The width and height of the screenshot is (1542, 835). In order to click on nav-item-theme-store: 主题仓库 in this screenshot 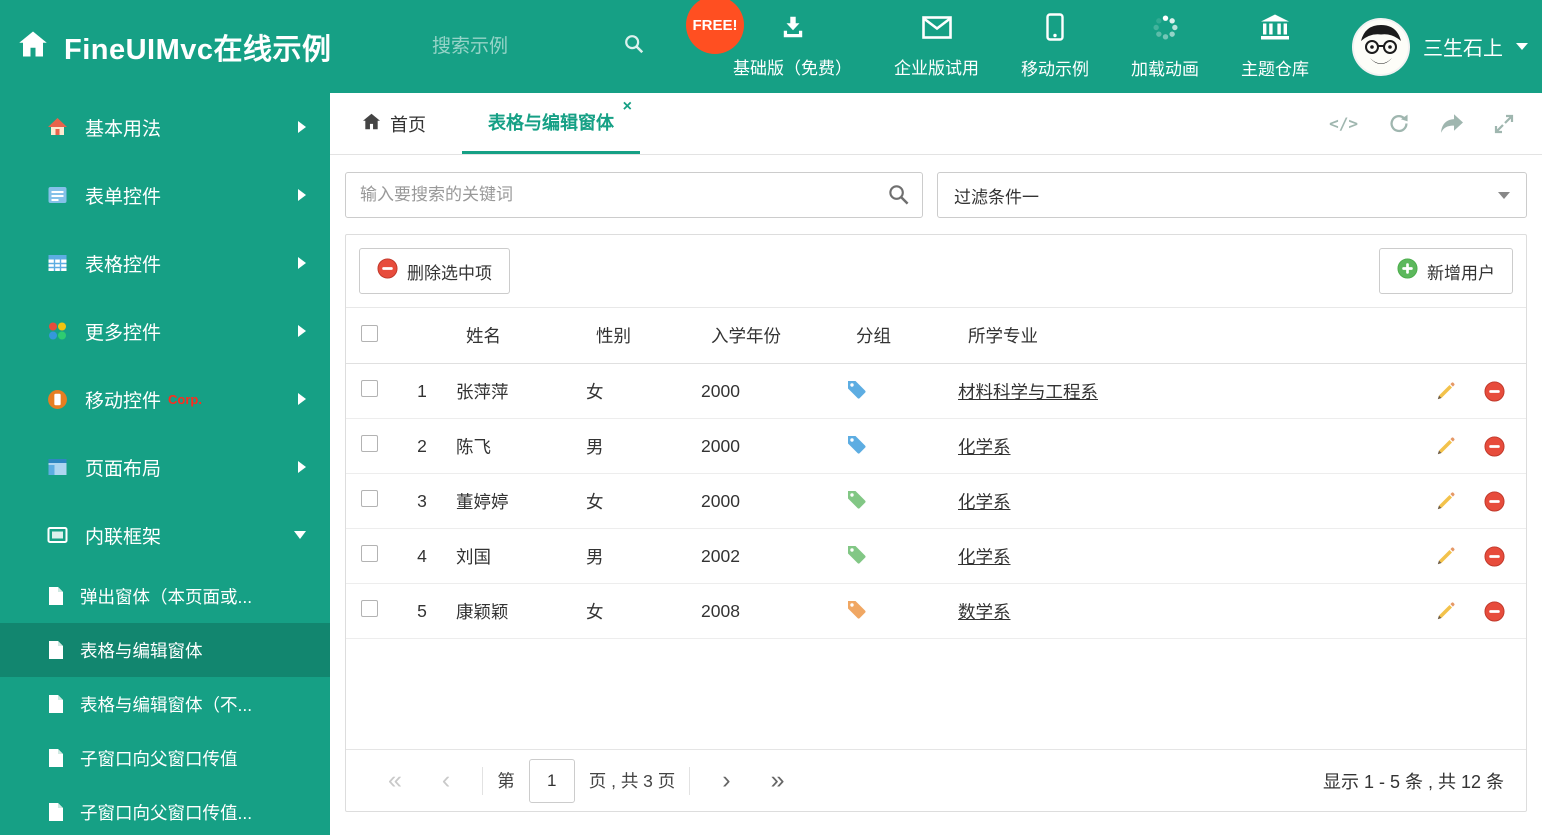, I will do `click(1275, 46)`.